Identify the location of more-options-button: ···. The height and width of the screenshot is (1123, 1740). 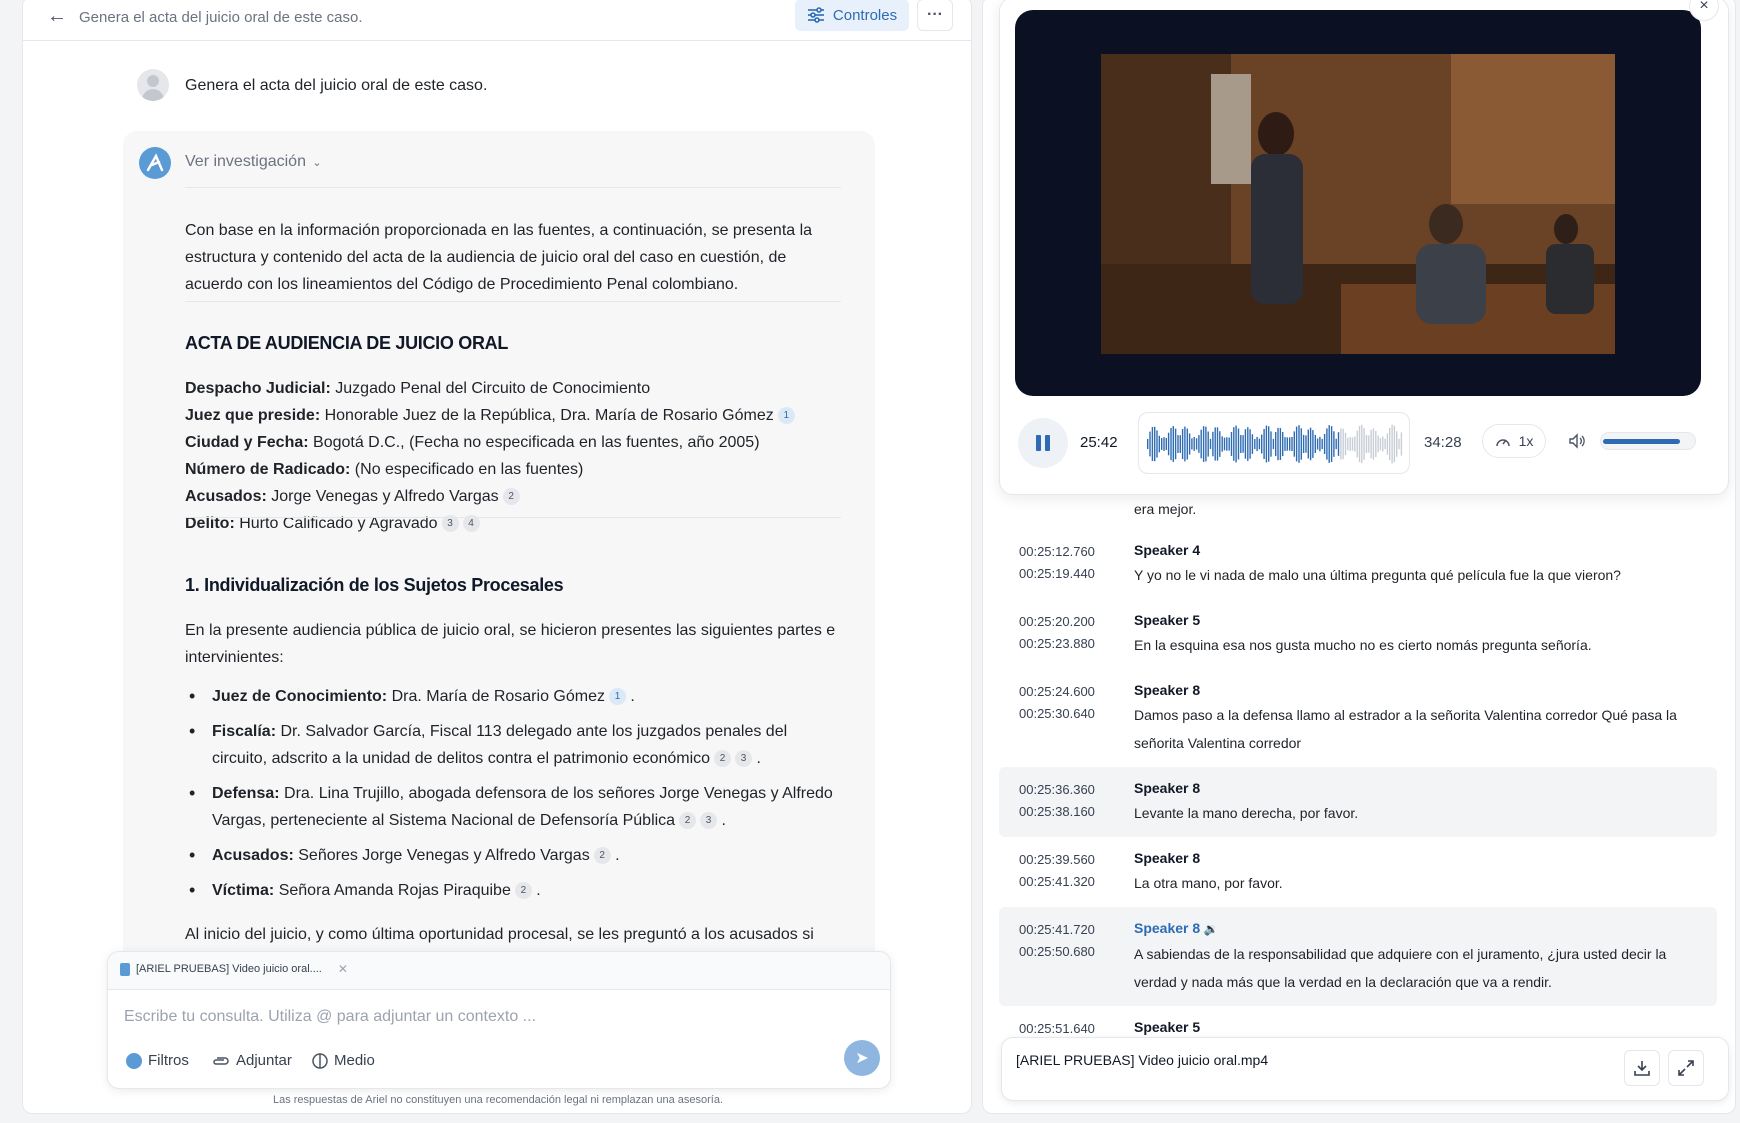
(935, 15).